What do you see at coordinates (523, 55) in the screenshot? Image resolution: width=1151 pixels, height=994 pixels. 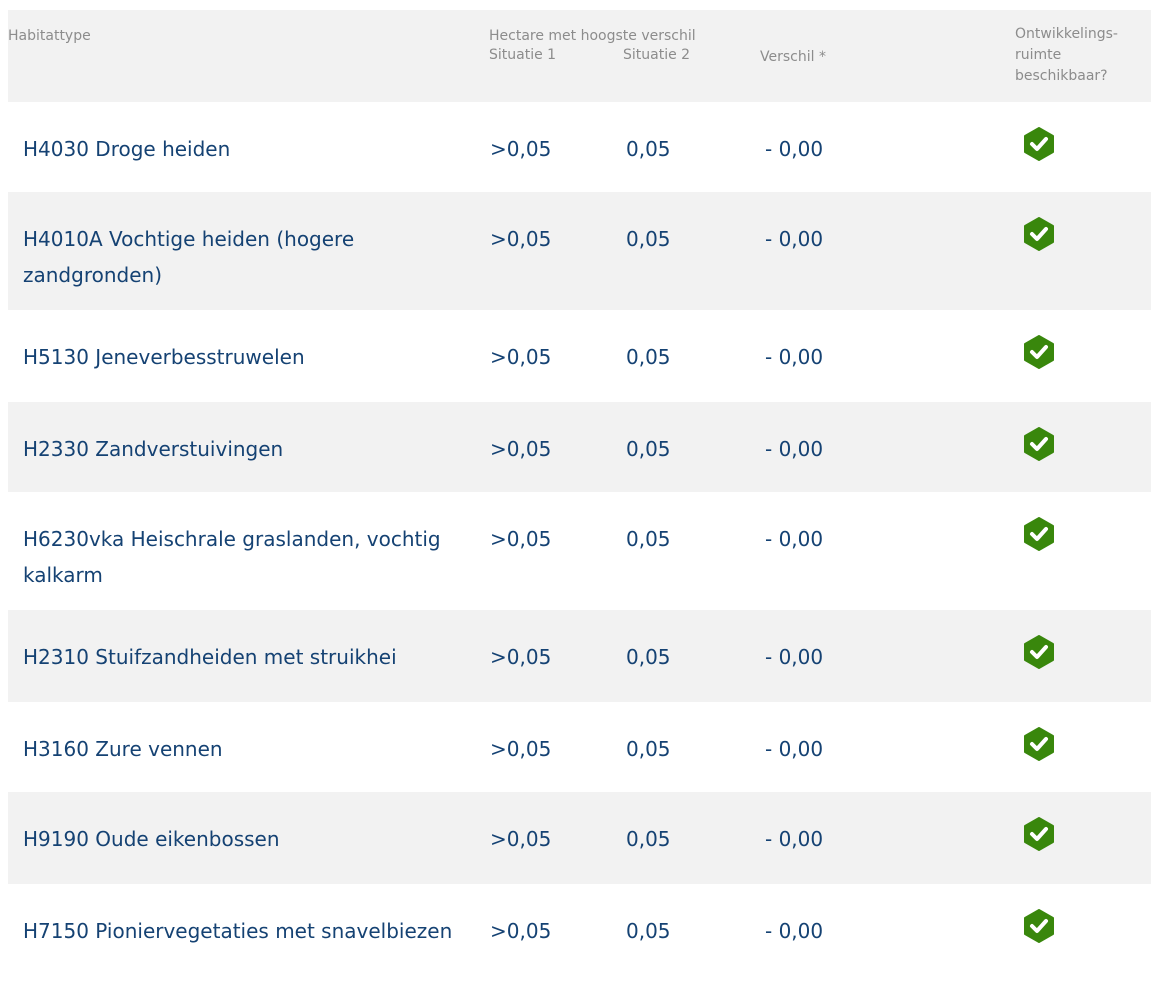 I see `header-situatie-1: Situatie 1` at bounding box center [523, 55].